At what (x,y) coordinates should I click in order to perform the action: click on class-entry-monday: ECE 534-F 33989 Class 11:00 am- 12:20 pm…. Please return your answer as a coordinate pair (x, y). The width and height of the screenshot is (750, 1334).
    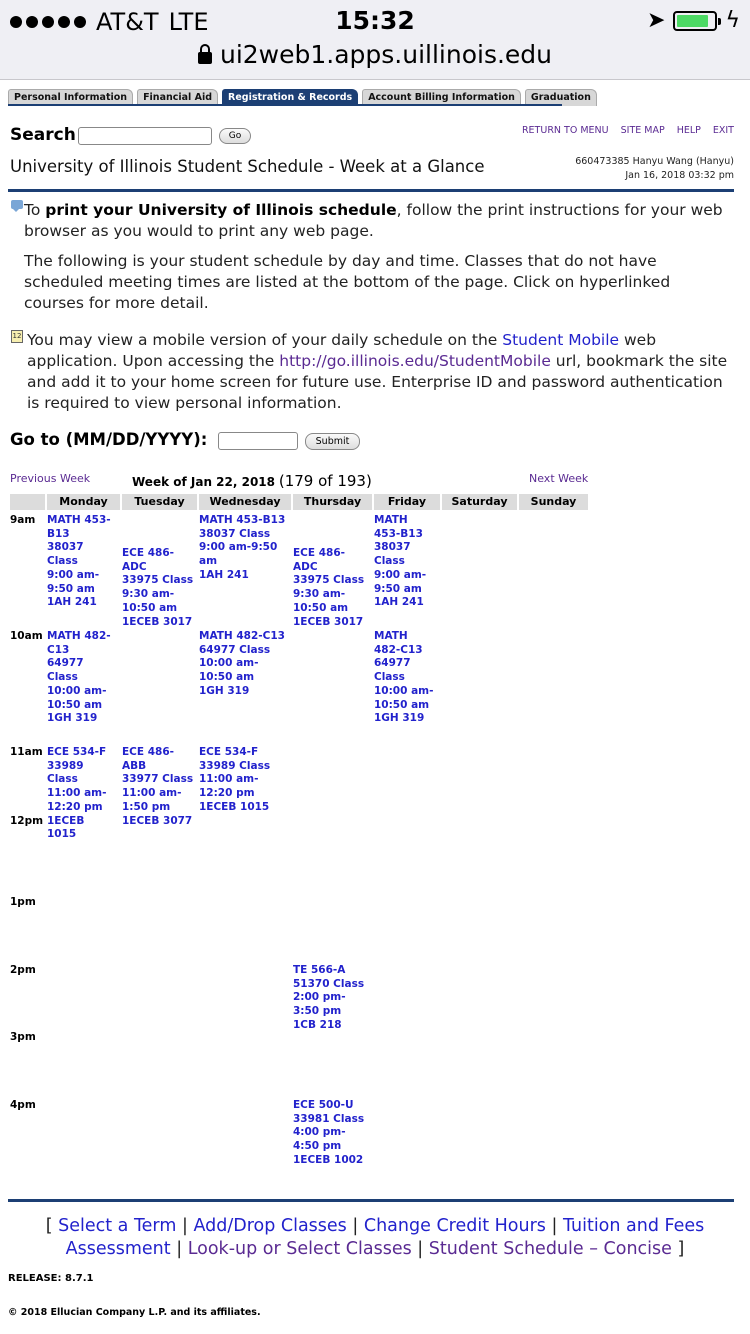
    Looking at the image, I should click on (76, 794).